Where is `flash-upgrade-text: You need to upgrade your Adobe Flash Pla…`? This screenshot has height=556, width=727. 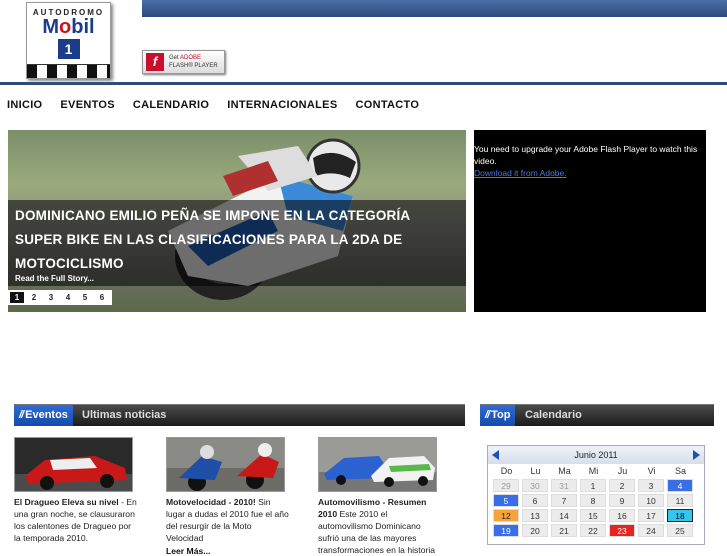 flash-upgrade-text: You need to upgrade your Adobe Flash Pla… is located at coordinates (586, 155).